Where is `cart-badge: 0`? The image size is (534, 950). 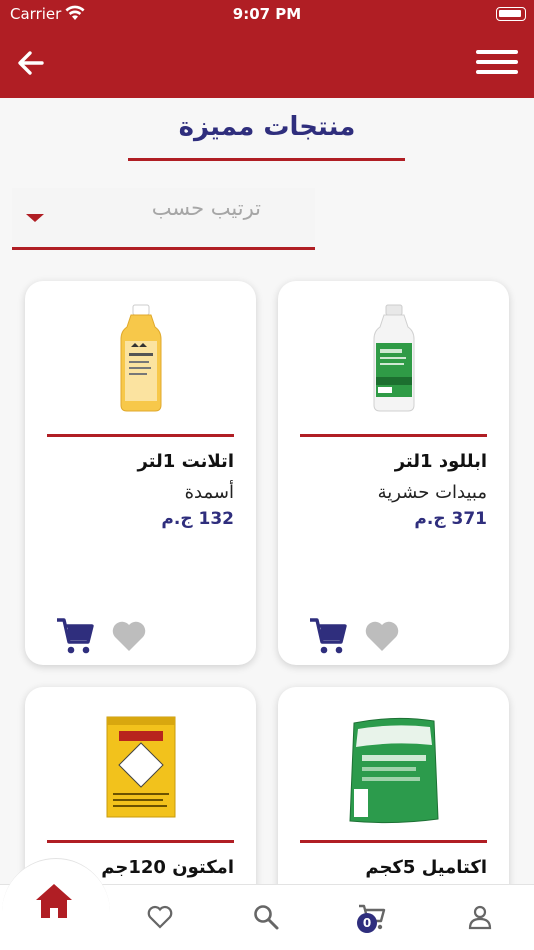
cart-badge: 0 is located at coordinates (367, 923).